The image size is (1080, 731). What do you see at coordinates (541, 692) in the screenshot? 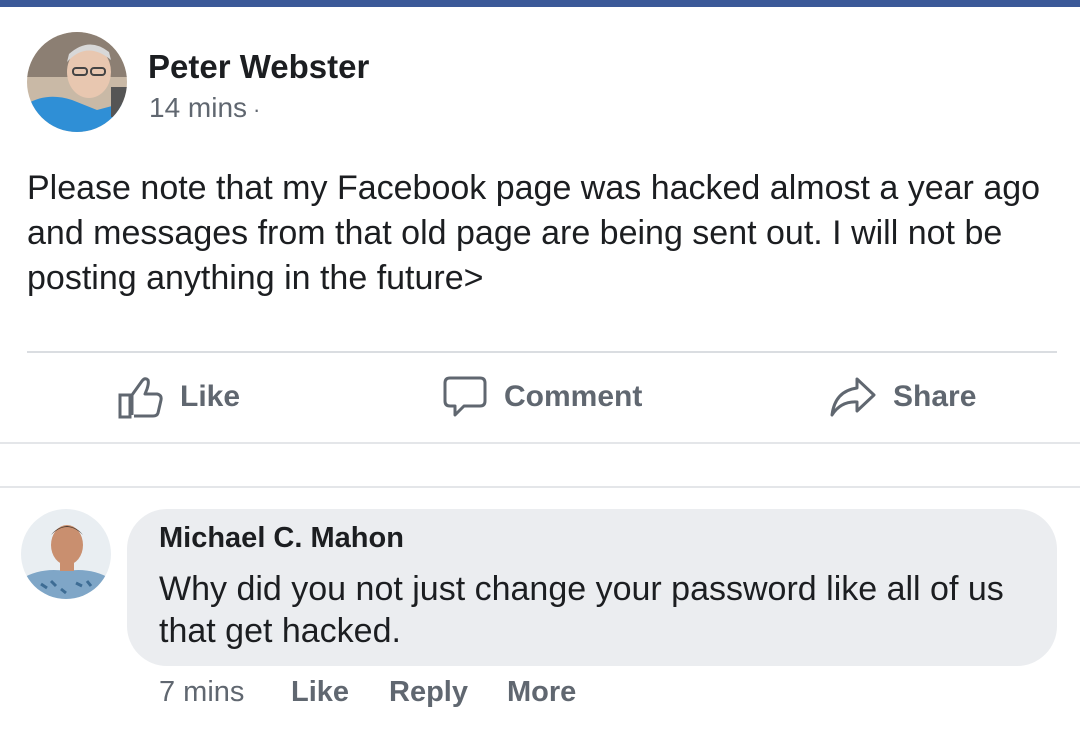
I see `comment-more-link: More` at bounding box center [541, 692].